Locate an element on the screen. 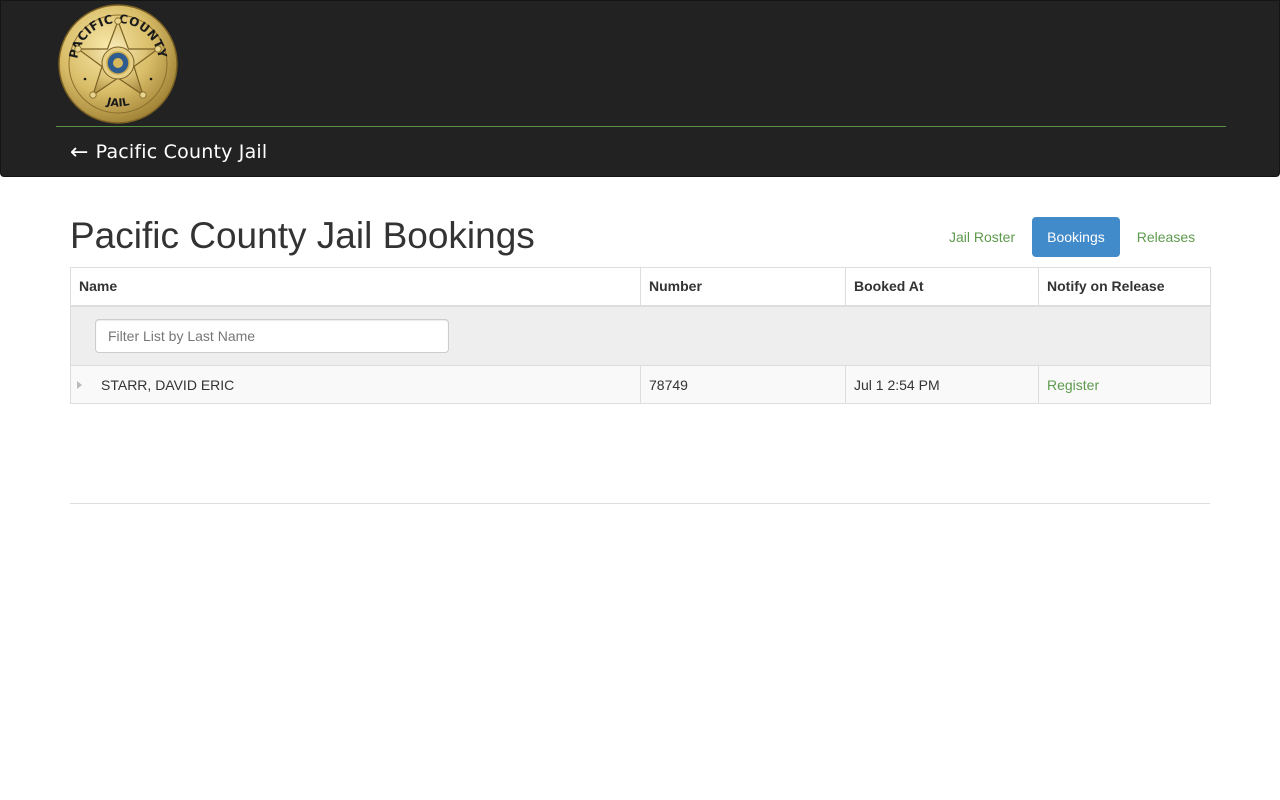 The image size is (1280, 800). filter-row is located at coordinates (640, 335).